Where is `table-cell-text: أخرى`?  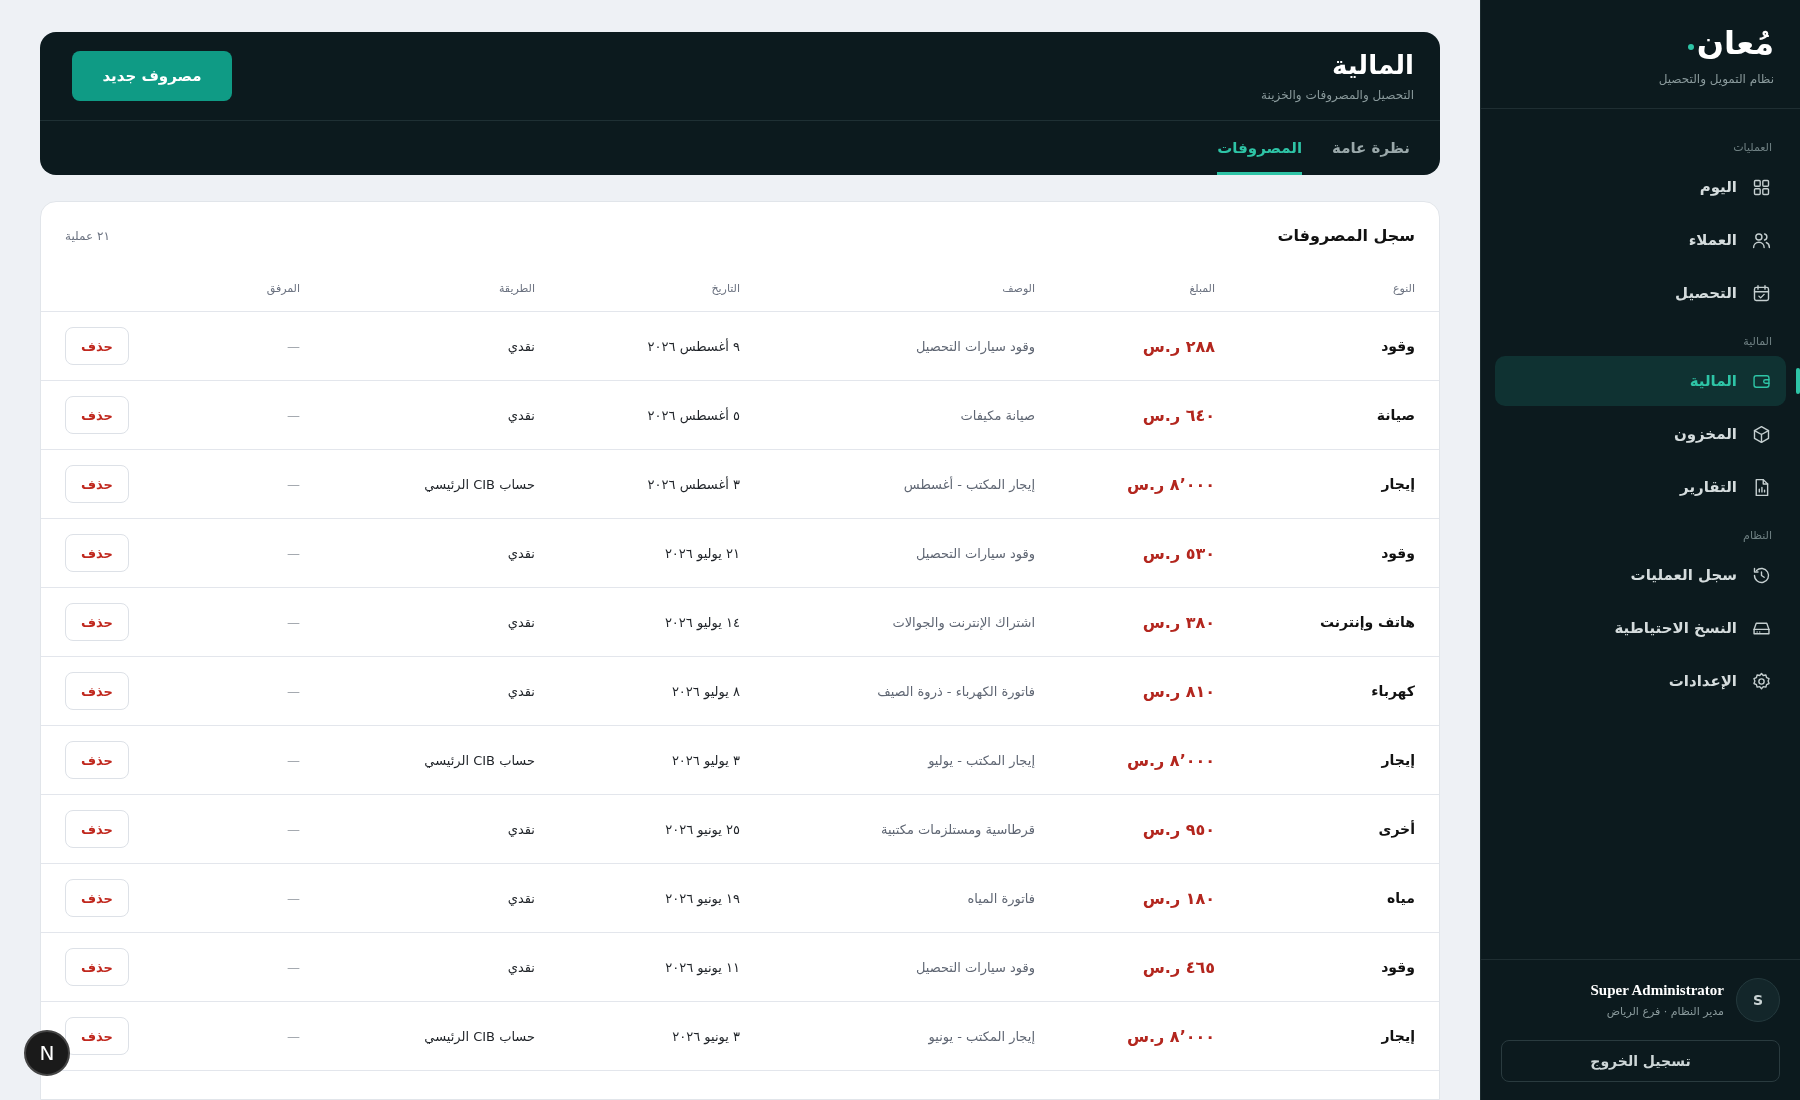 table-cell-text: أخرى is located at coordinates (1396, 829).